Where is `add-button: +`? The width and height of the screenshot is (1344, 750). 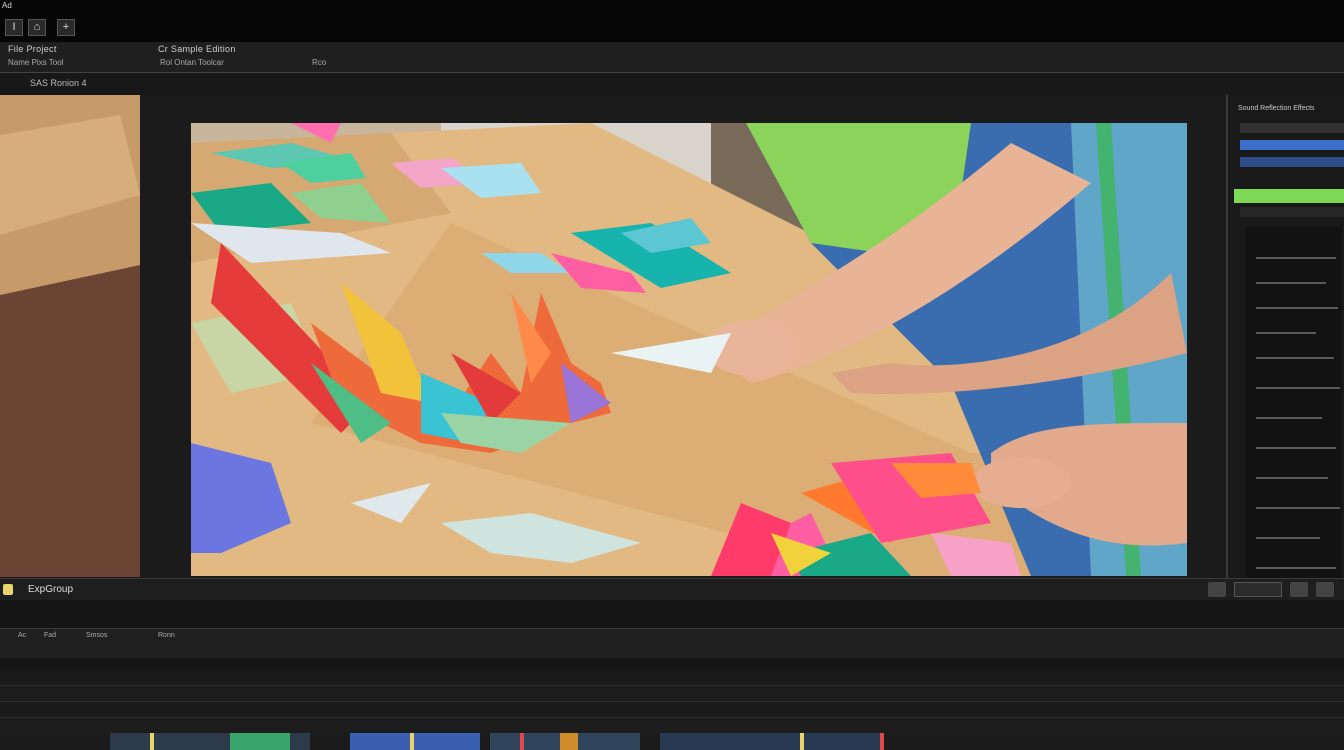
add-button: + is located at coordinates (66, 27).